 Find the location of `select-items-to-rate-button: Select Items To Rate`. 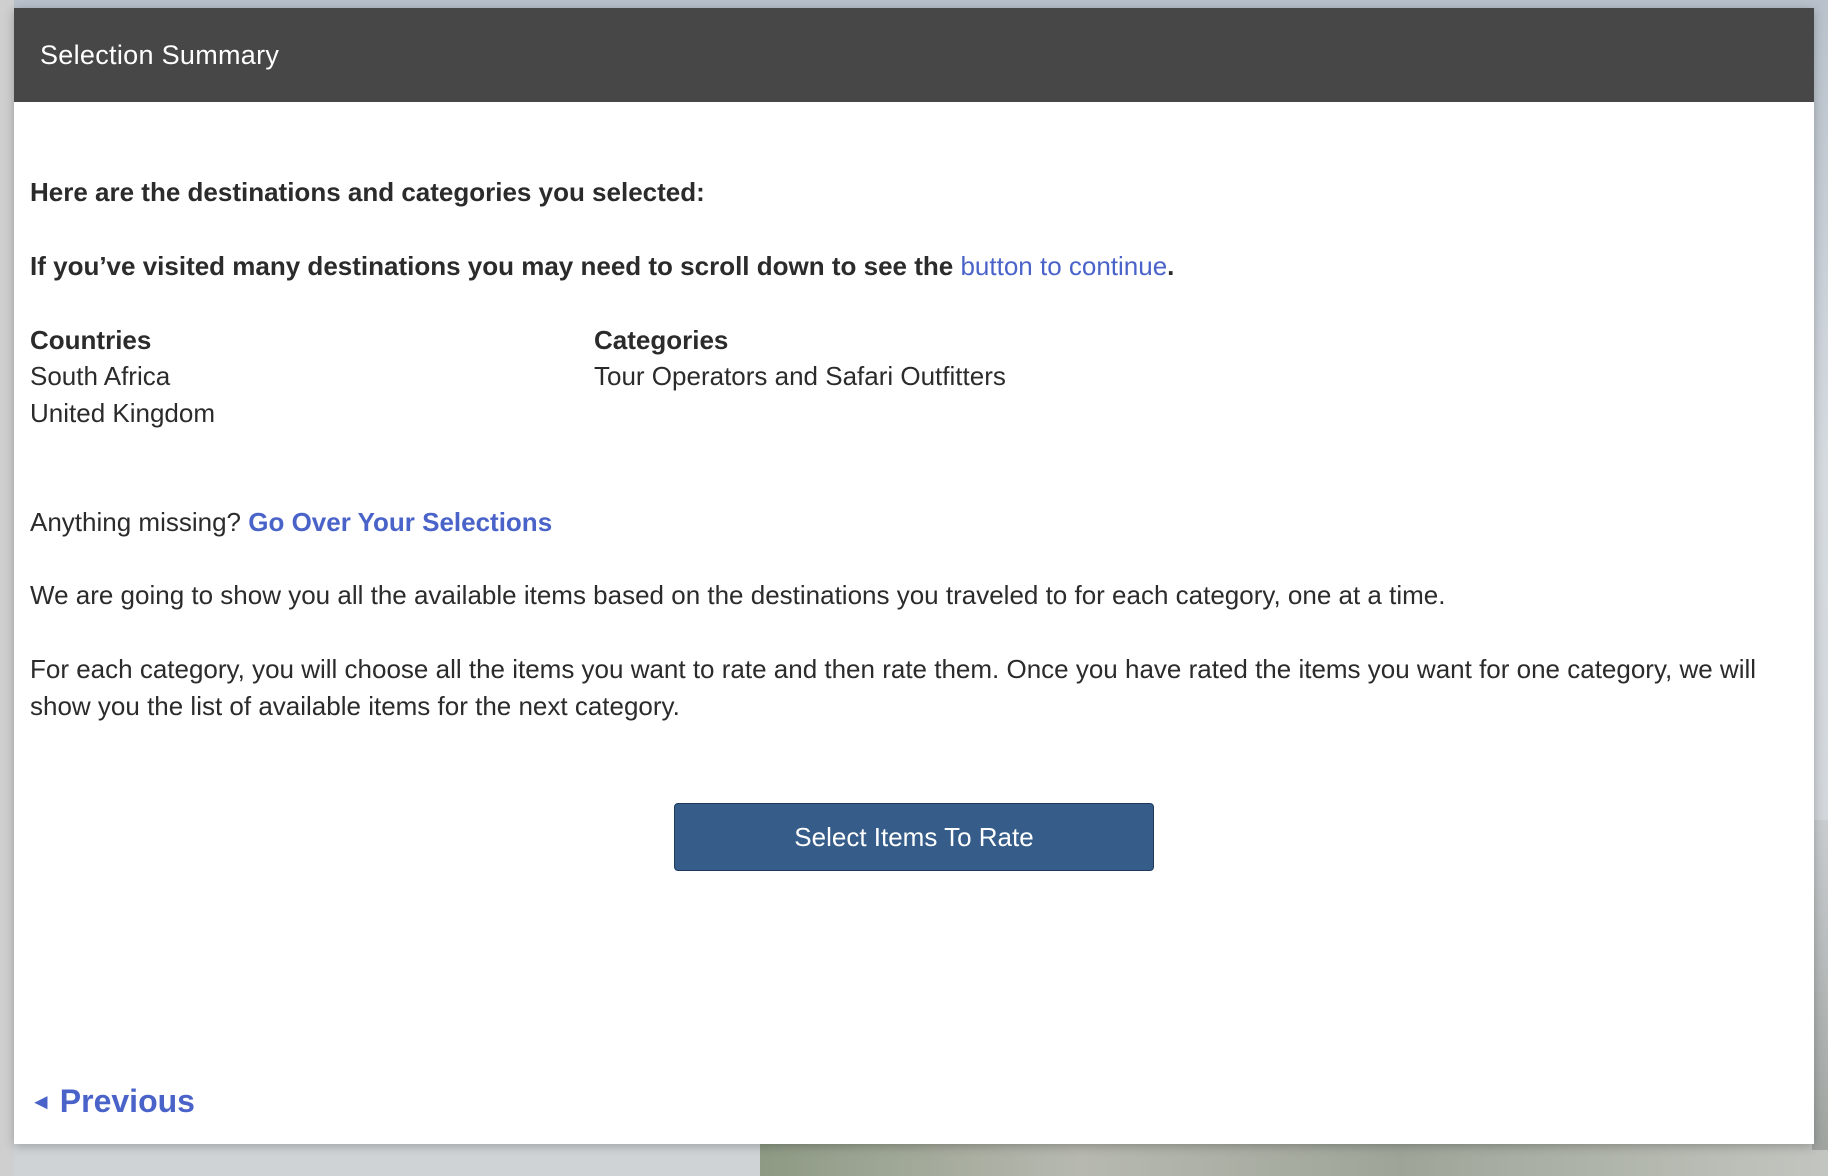

select-items-to-rate-button: Select Items To Rate is located at coordinates (914, 837).